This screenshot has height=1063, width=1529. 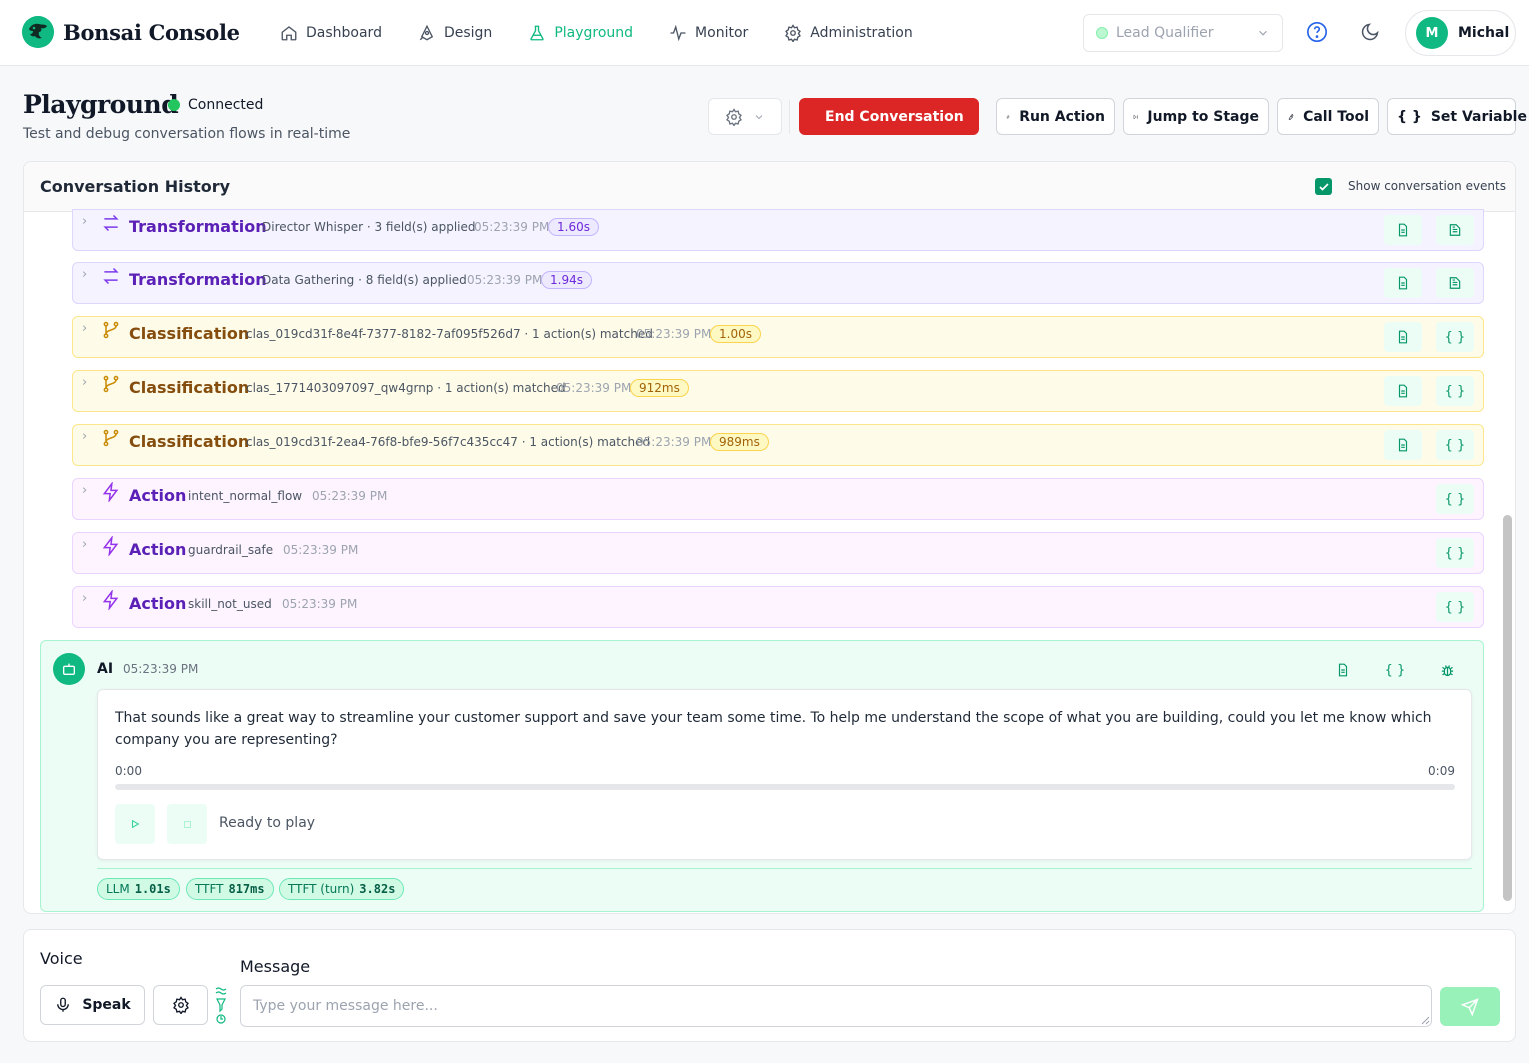 I want to click on nav-item-monitor: Monitor, so click(x=708, y=33).